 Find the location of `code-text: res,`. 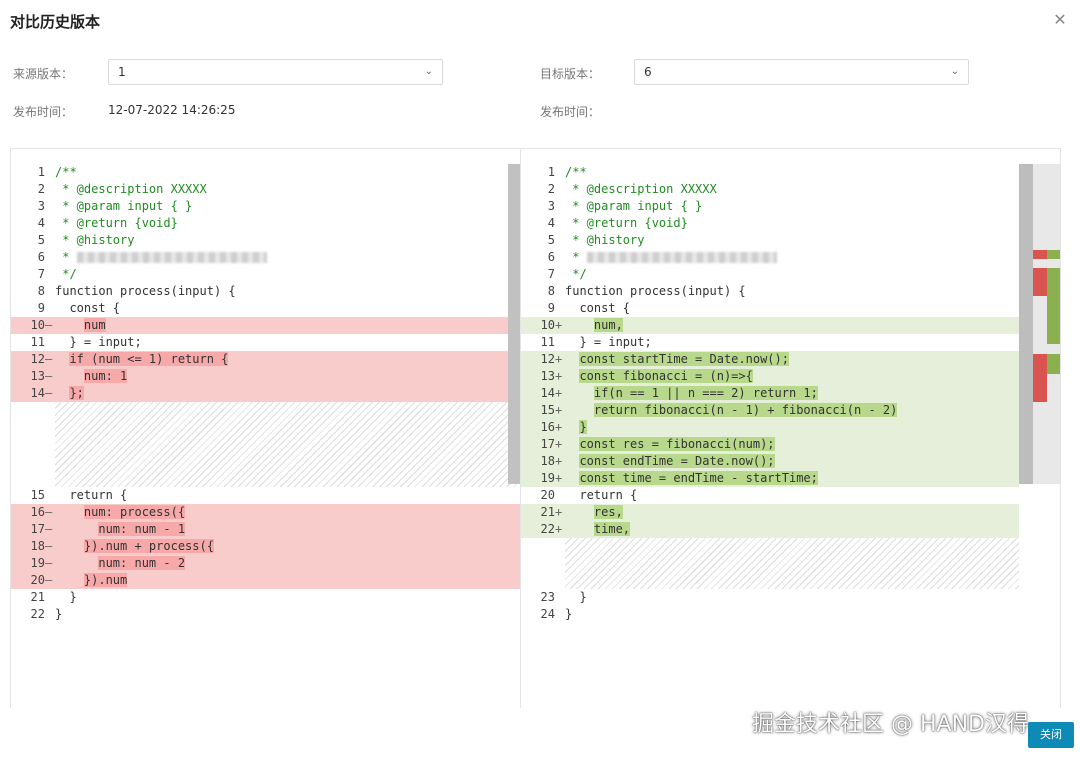

code-text: res, is located at coordinates (594, 512).